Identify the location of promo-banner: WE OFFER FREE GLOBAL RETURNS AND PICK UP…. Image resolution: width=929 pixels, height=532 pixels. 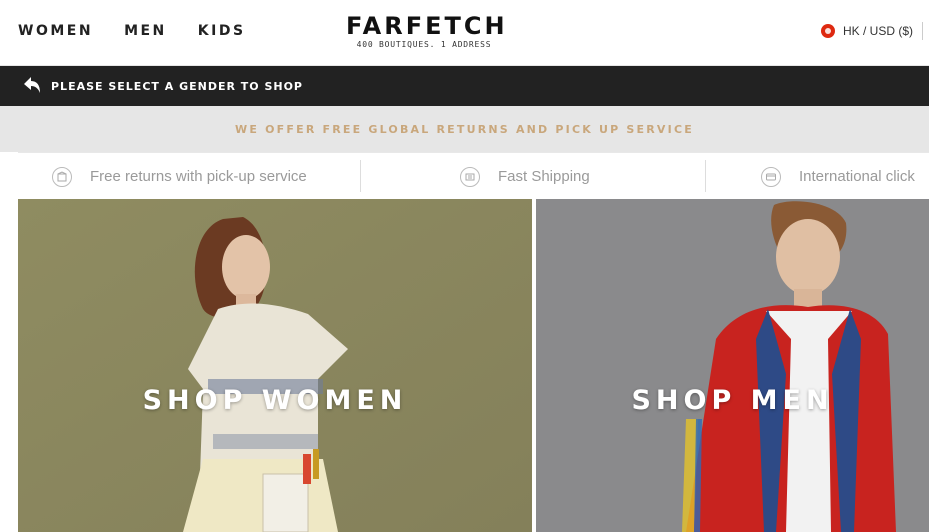
(464, 129).